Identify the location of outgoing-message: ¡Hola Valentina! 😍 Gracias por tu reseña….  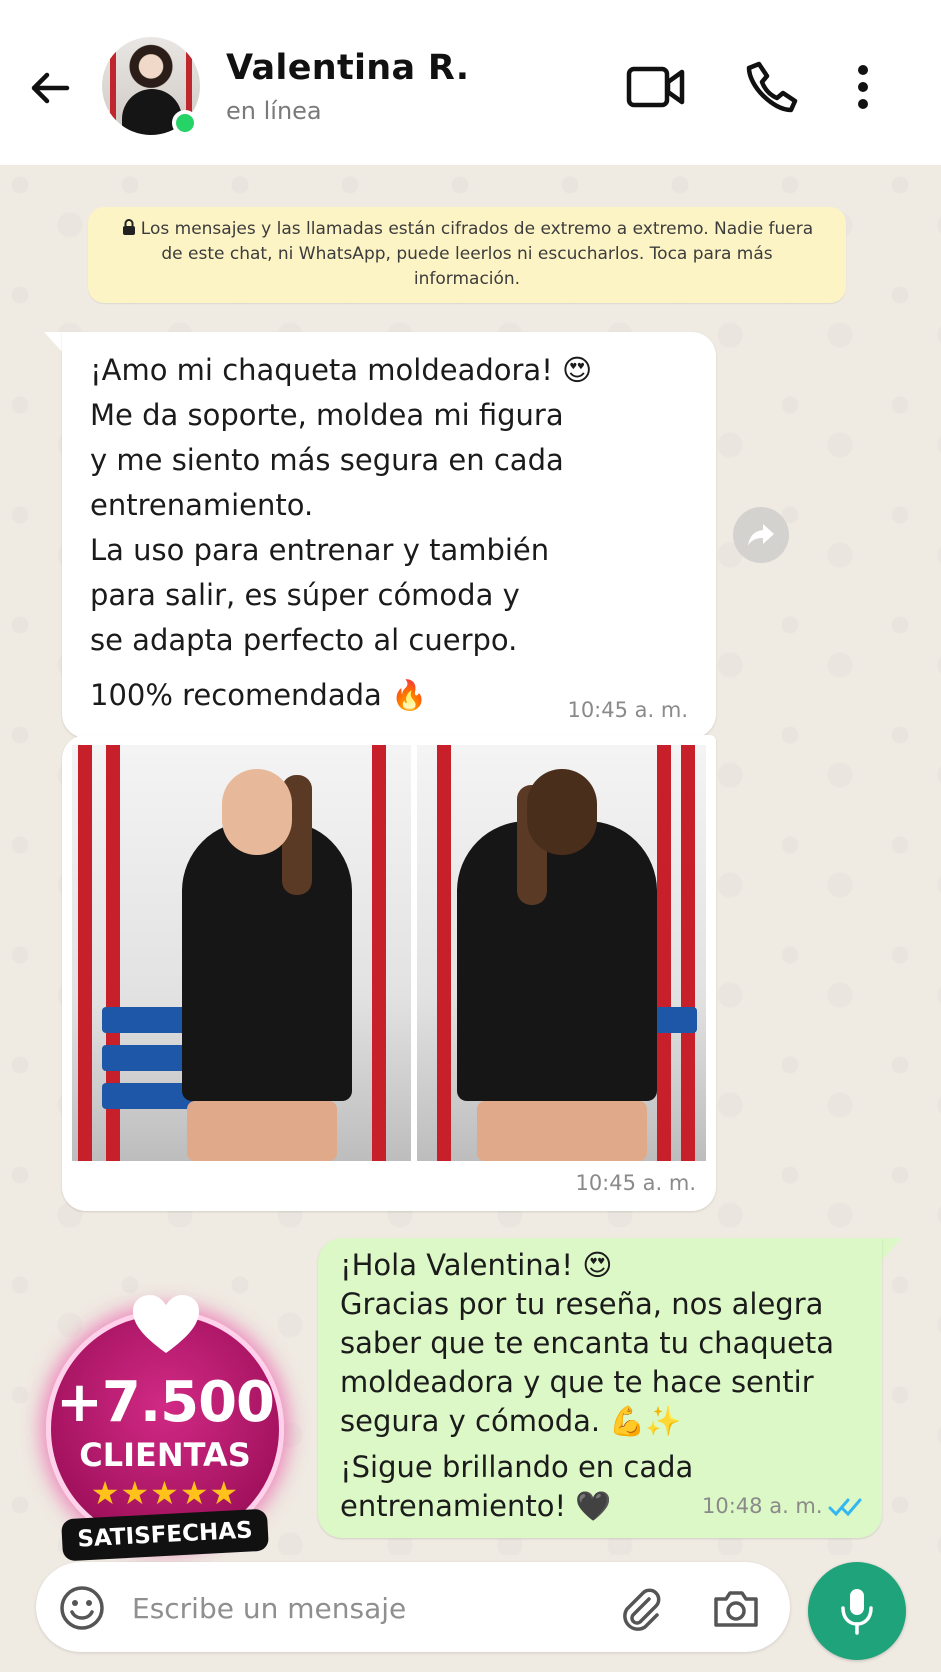
(600, 1388).